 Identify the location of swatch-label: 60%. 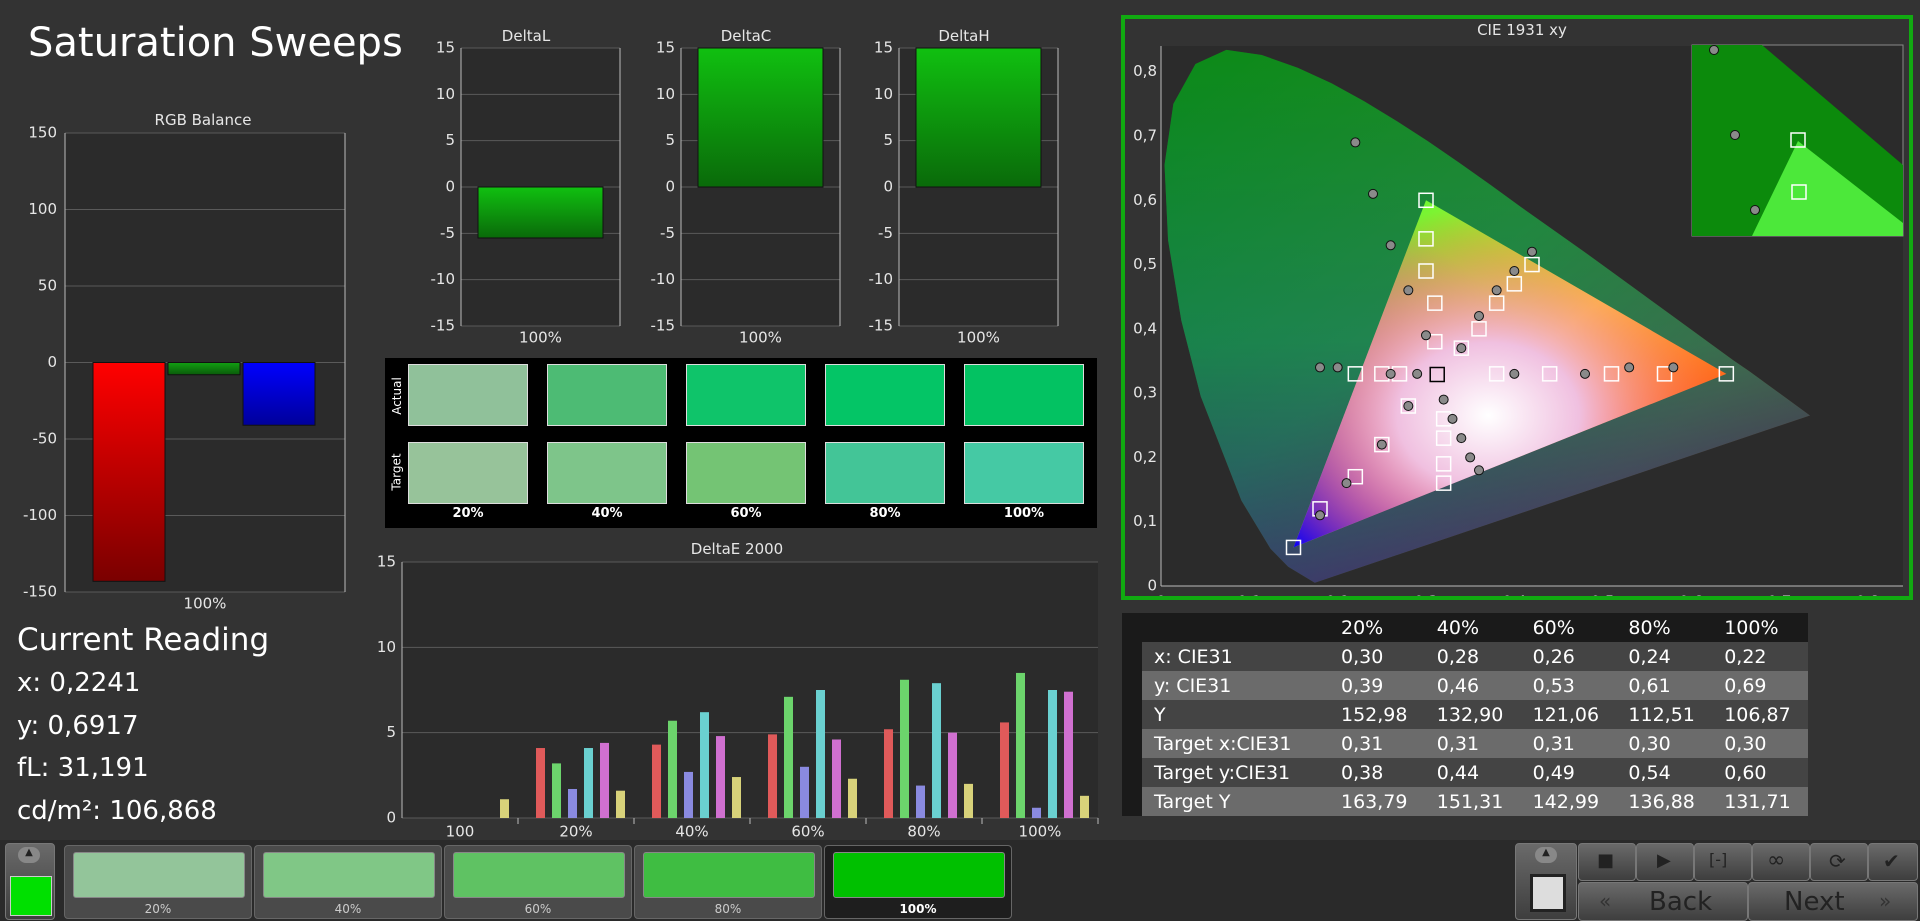
(746, 513).